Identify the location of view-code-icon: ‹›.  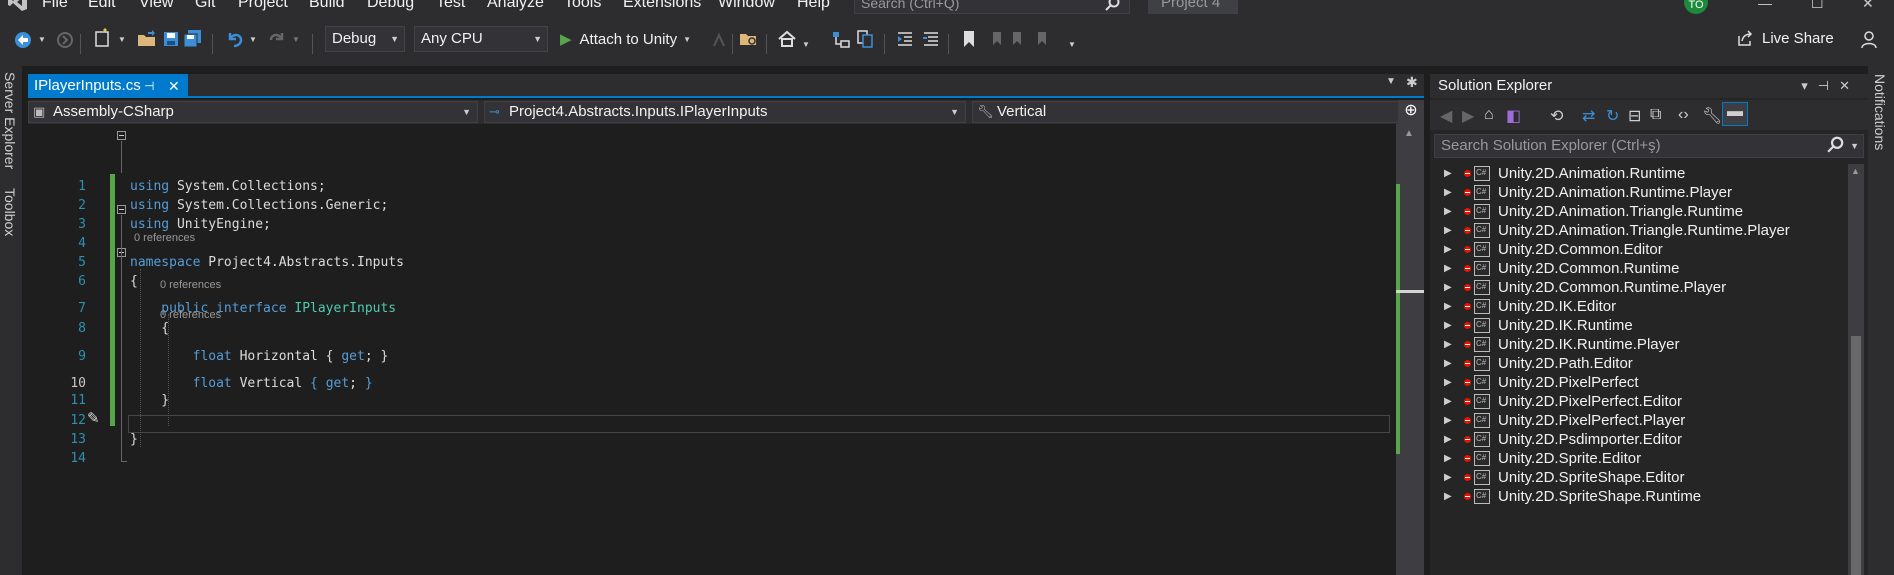
(1683, 115).